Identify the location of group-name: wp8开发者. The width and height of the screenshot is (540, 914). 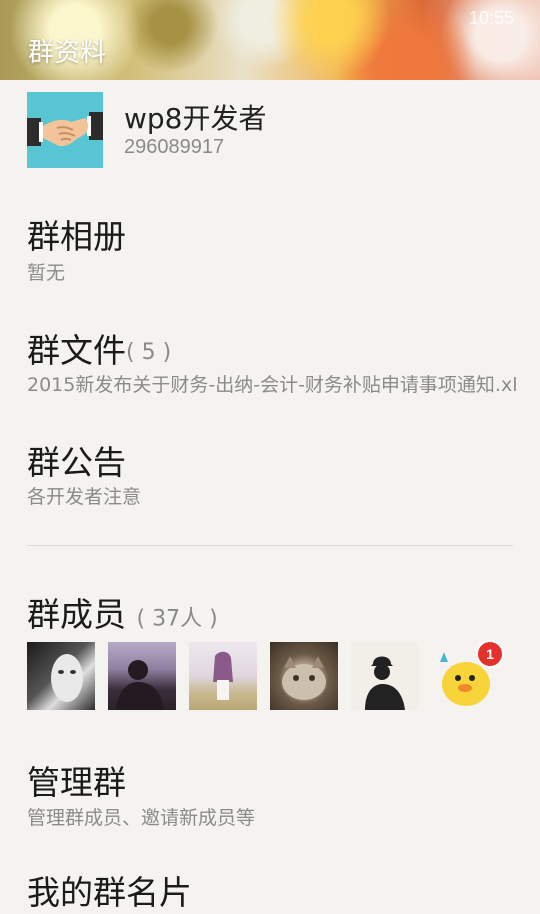
(195, 118).